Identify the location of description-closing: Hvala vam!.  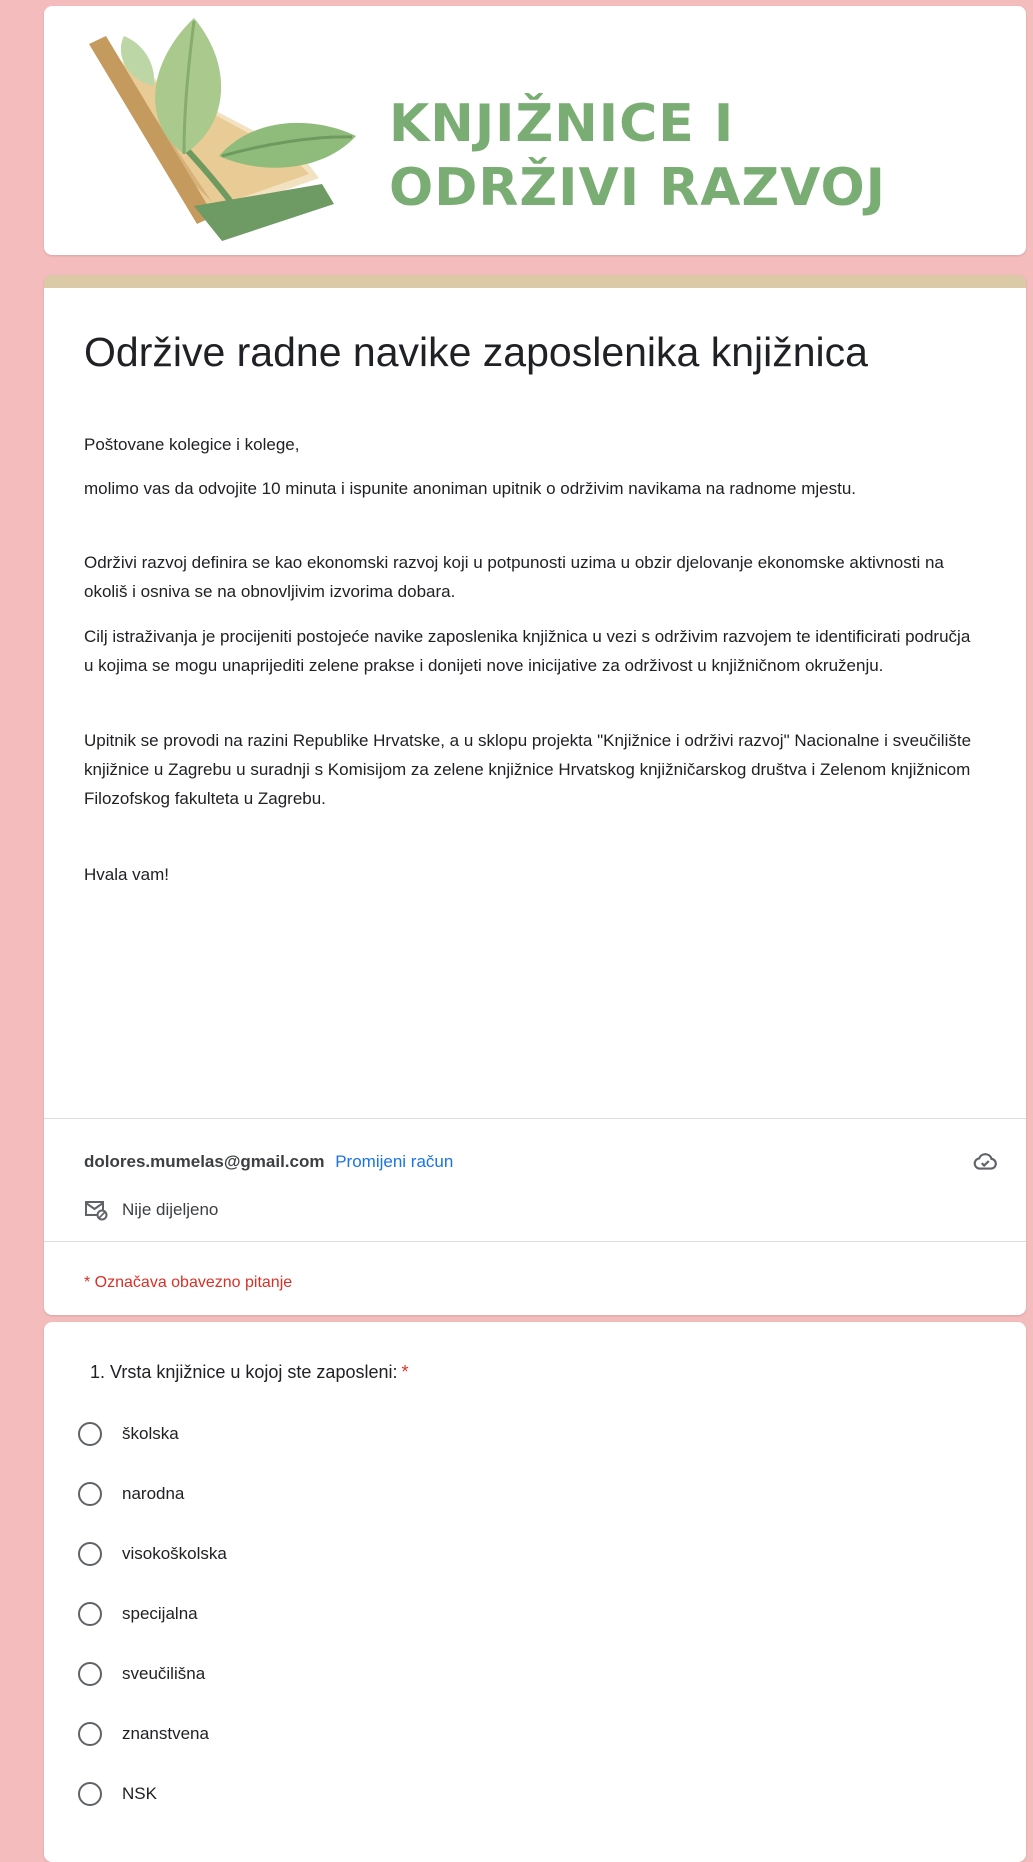
(127, 874).